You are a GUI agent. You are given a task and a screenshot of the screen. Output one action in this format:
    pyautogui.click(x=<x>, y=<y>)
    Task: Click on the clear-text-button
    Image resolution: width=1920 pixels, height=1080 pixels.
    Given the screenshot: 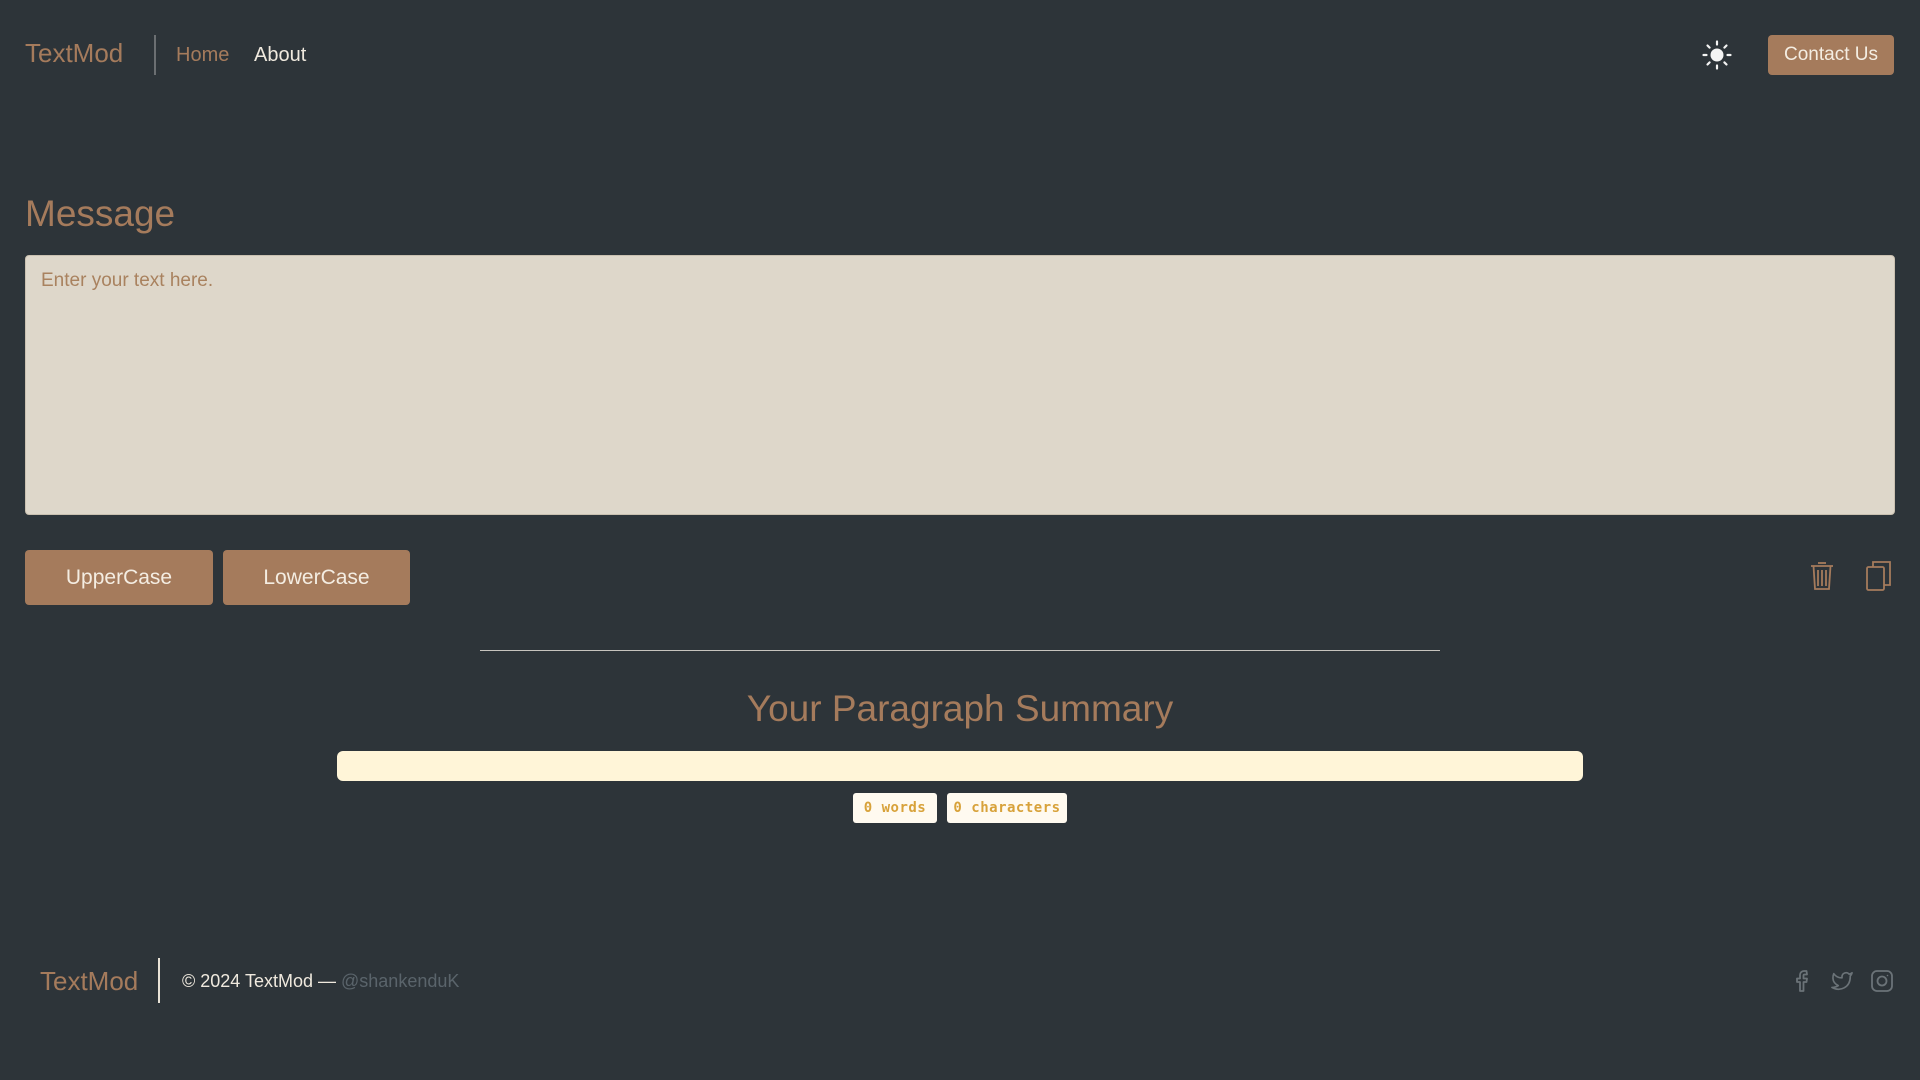 What is the action you would take?
    pyautogui.click(x=1822, y=576)
    